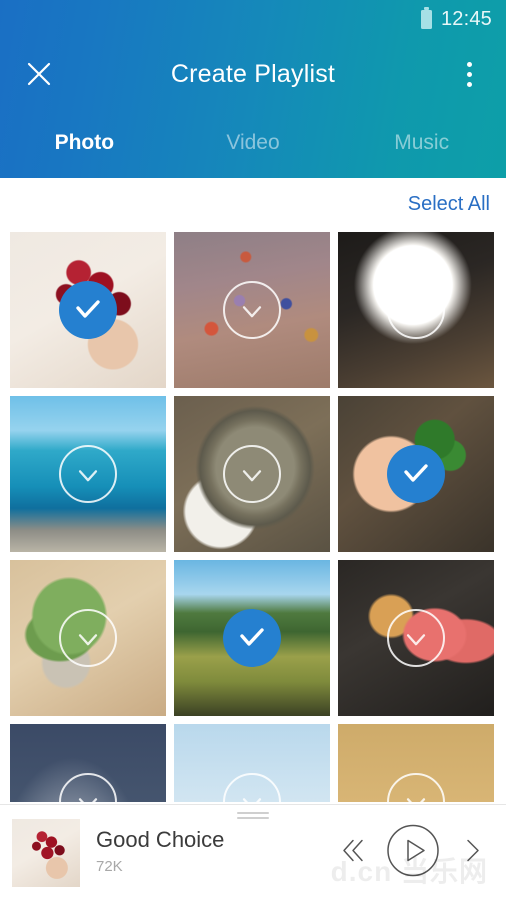  I want to click on play-button, so click(413, 852).